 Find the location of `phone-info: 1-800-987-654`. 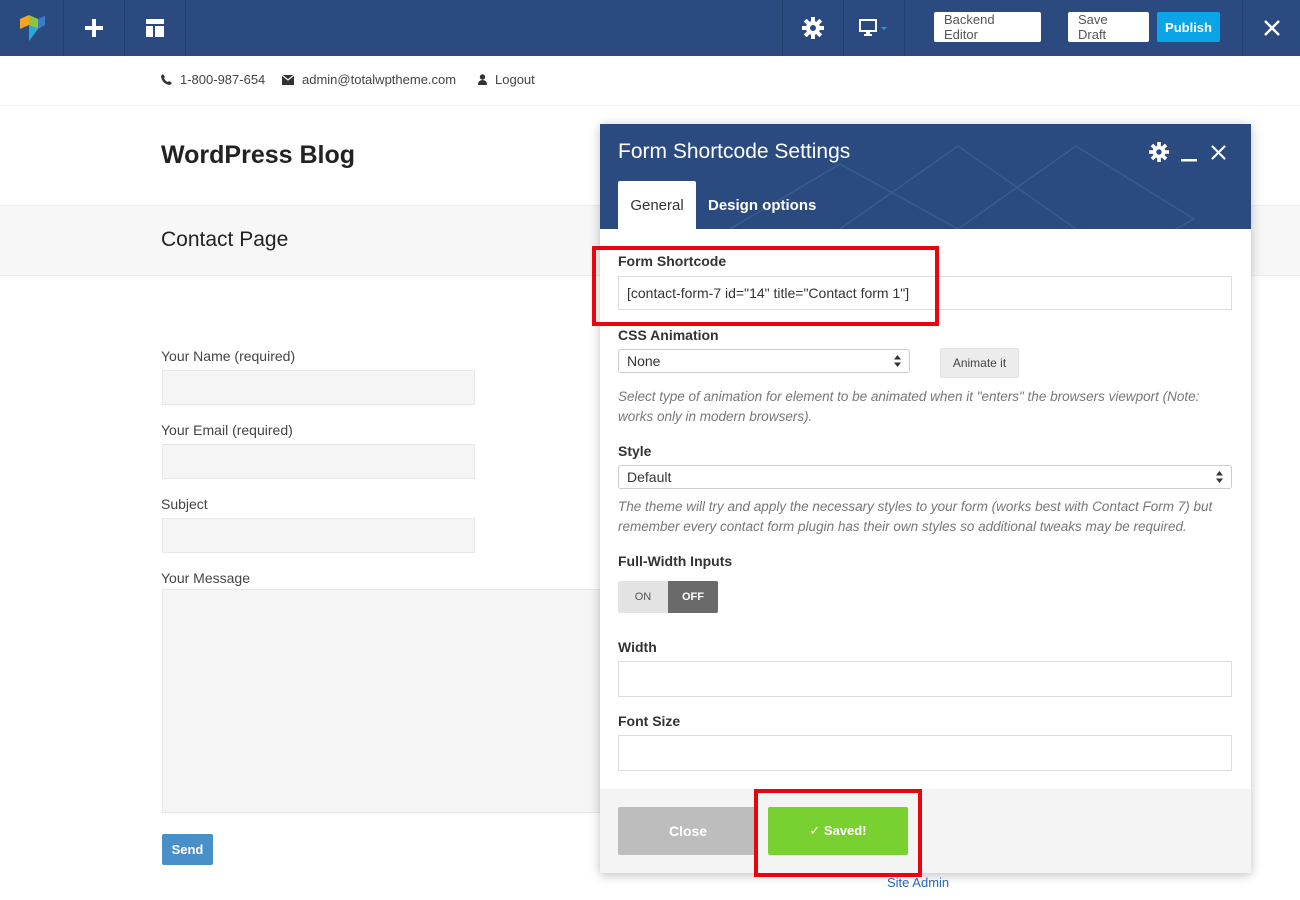

phone-info: 1-800-987-654 is located at coordinates (213, 79).